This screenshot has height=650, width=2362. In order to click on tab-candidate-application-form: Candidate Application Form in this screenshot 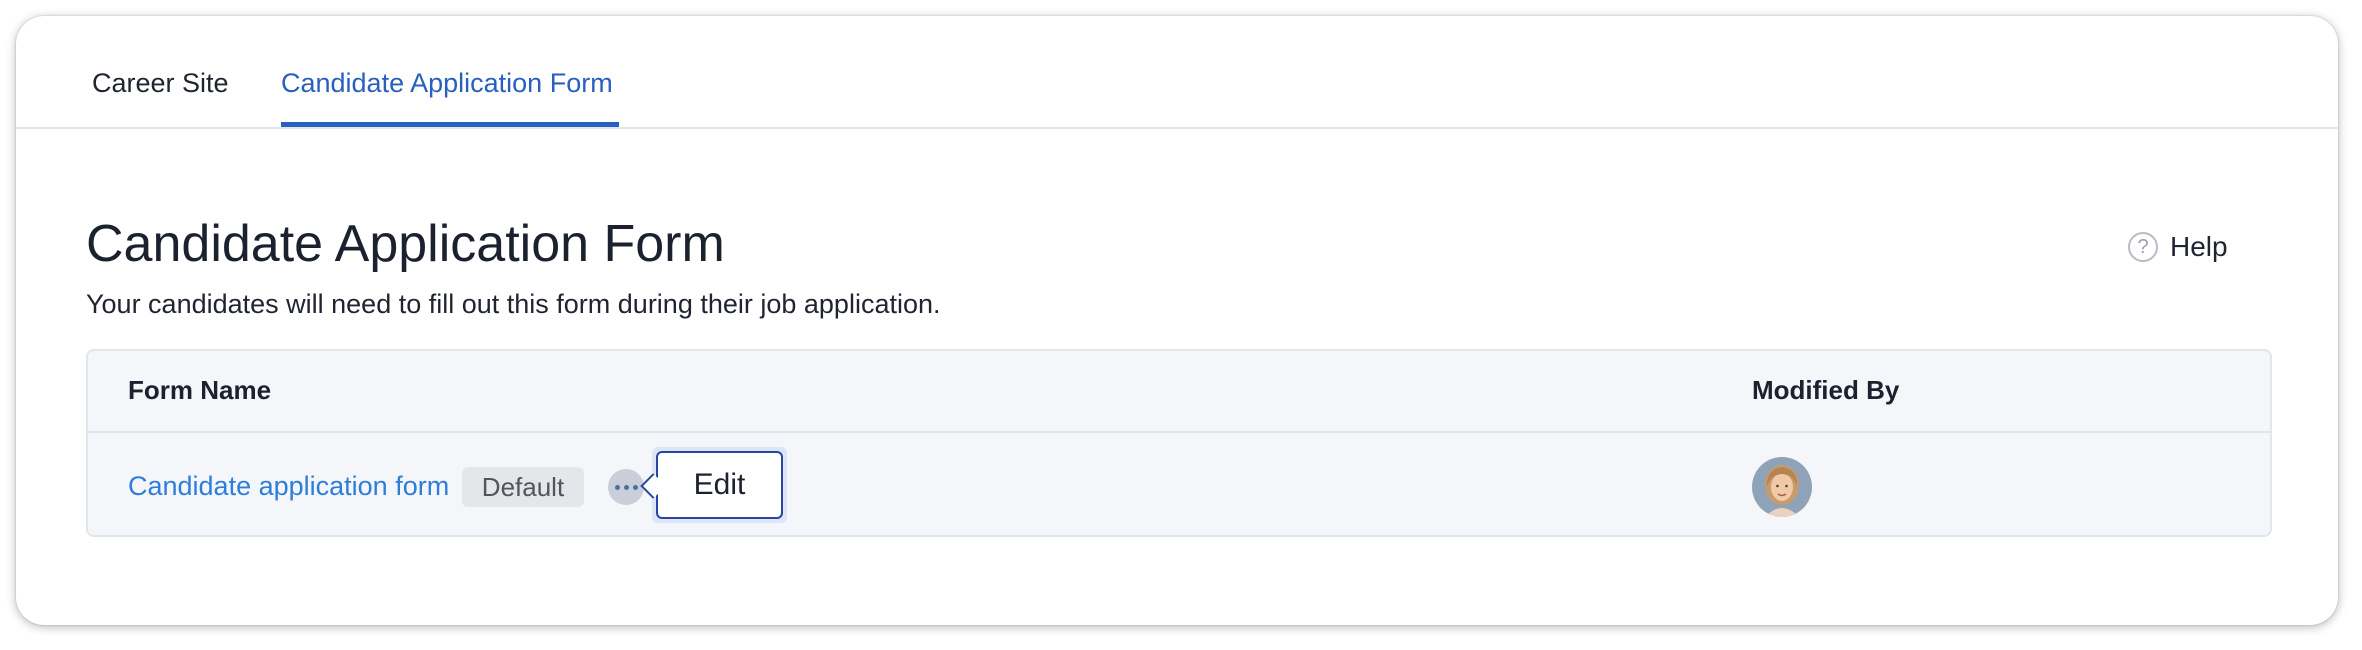, I will do `click(447, 83)`.